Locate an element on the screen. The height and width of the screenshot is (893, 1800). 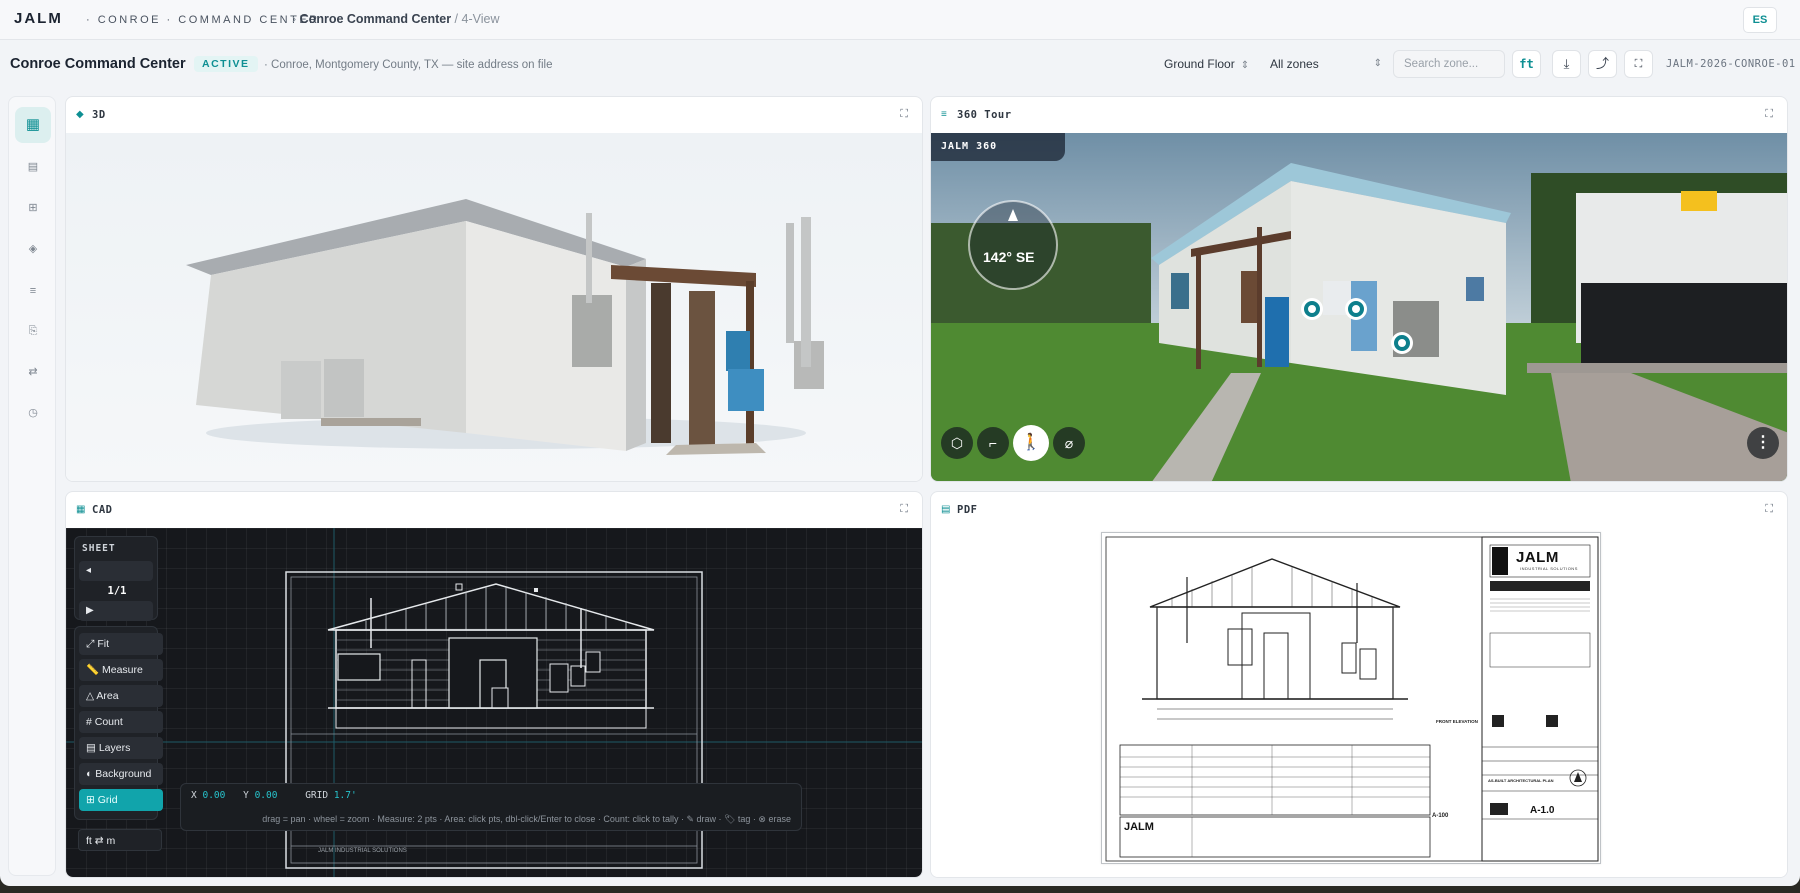
fullscreen-icon: ⛶ is located at coordinates (1638, 64).